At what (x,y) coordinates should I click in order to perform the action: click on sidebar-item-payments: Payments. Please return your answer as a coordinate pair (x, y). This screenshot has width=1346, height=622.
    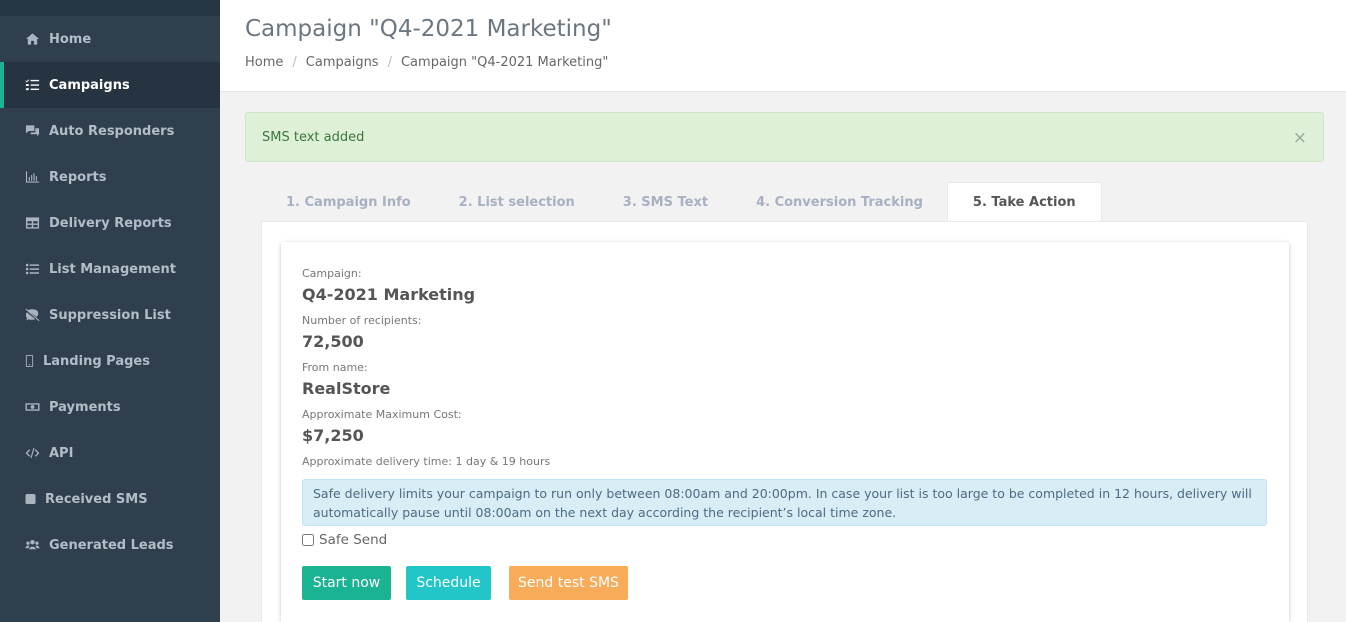
    Looking at the image, I should click on (110, 407).